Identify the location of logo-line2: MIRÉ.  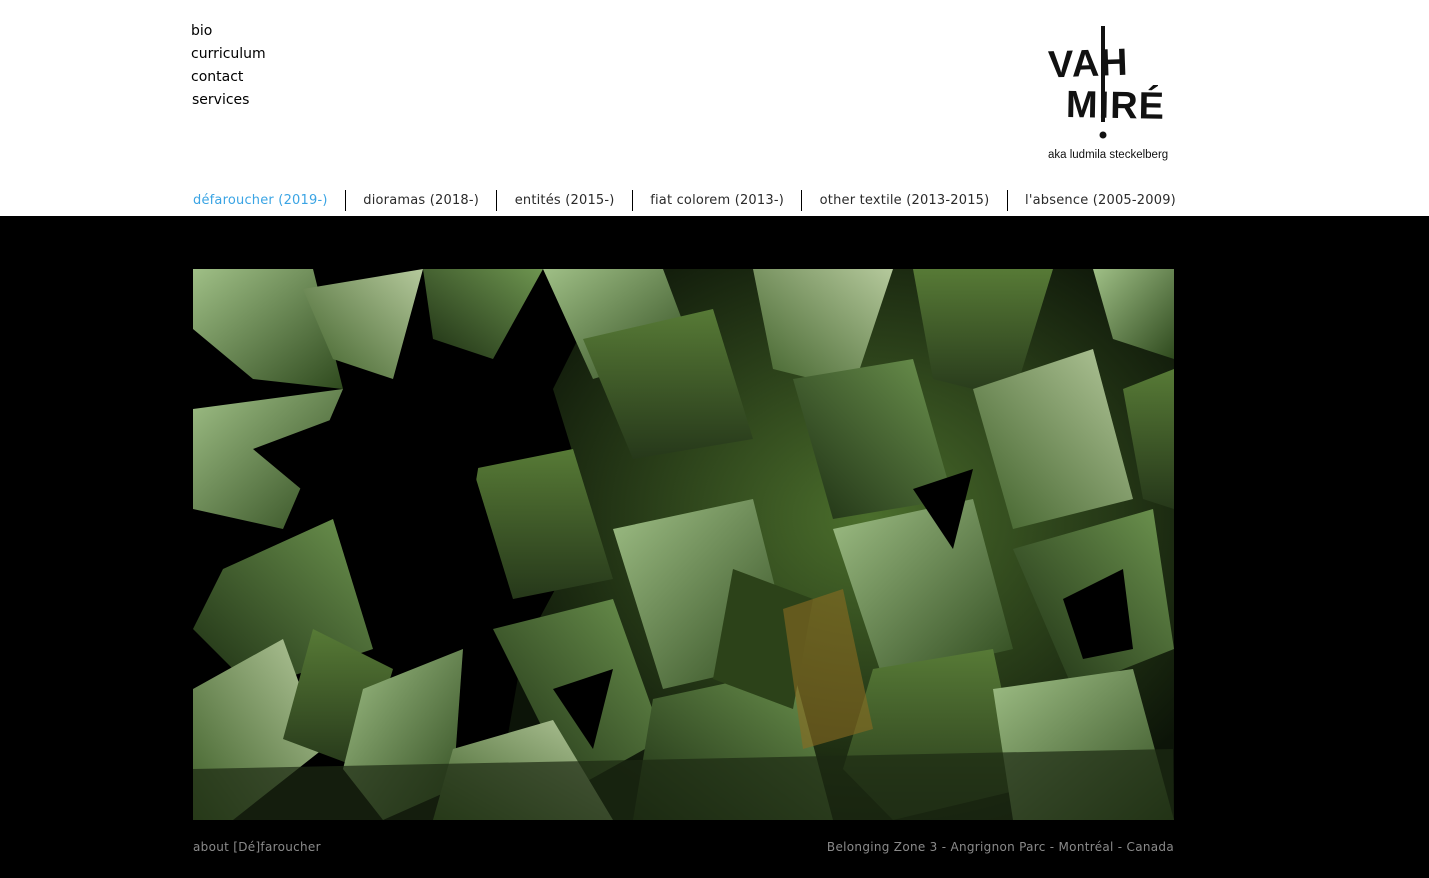
(1116, 105).